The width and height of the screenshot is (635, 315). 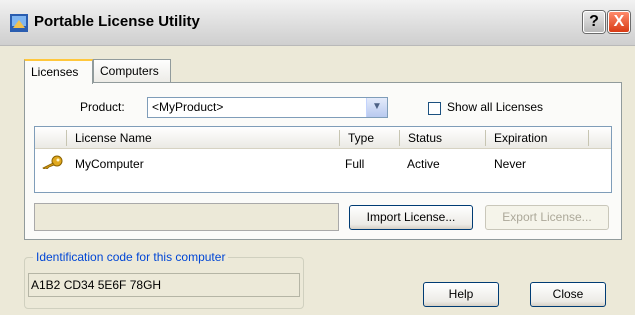 What do you see at coordinates (109, 164) in the screenshot?
I see `license-name-cell: MyComputer` at bounding box center [109, 164].